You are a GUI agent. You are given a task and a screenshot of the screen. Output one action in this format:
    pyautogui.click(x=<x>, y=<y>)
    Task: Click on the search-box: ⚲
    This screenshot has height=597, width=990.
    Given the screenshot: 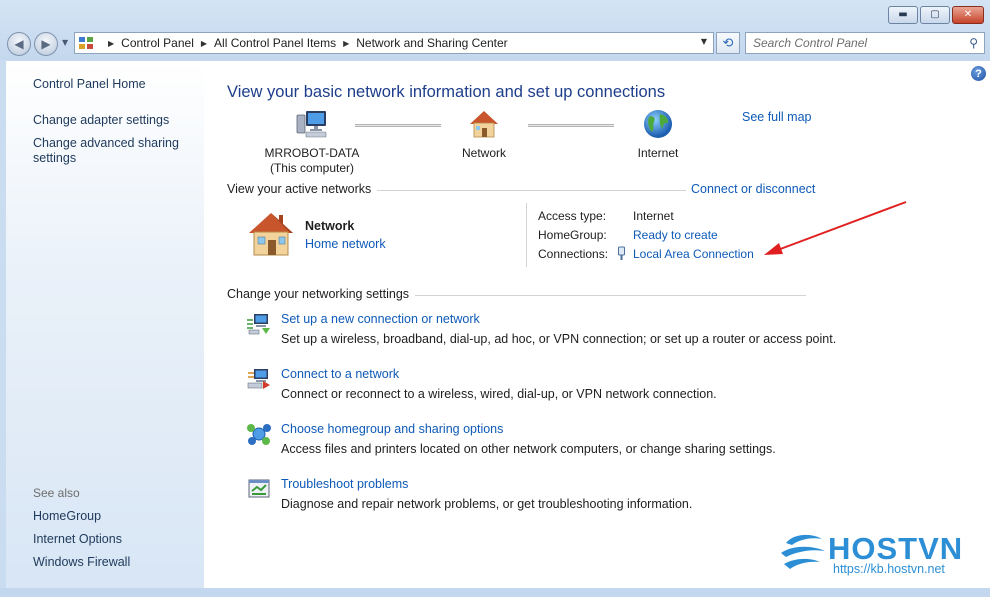 What is the action you would take?
    pyautogui.click(x=865, y=43)
    